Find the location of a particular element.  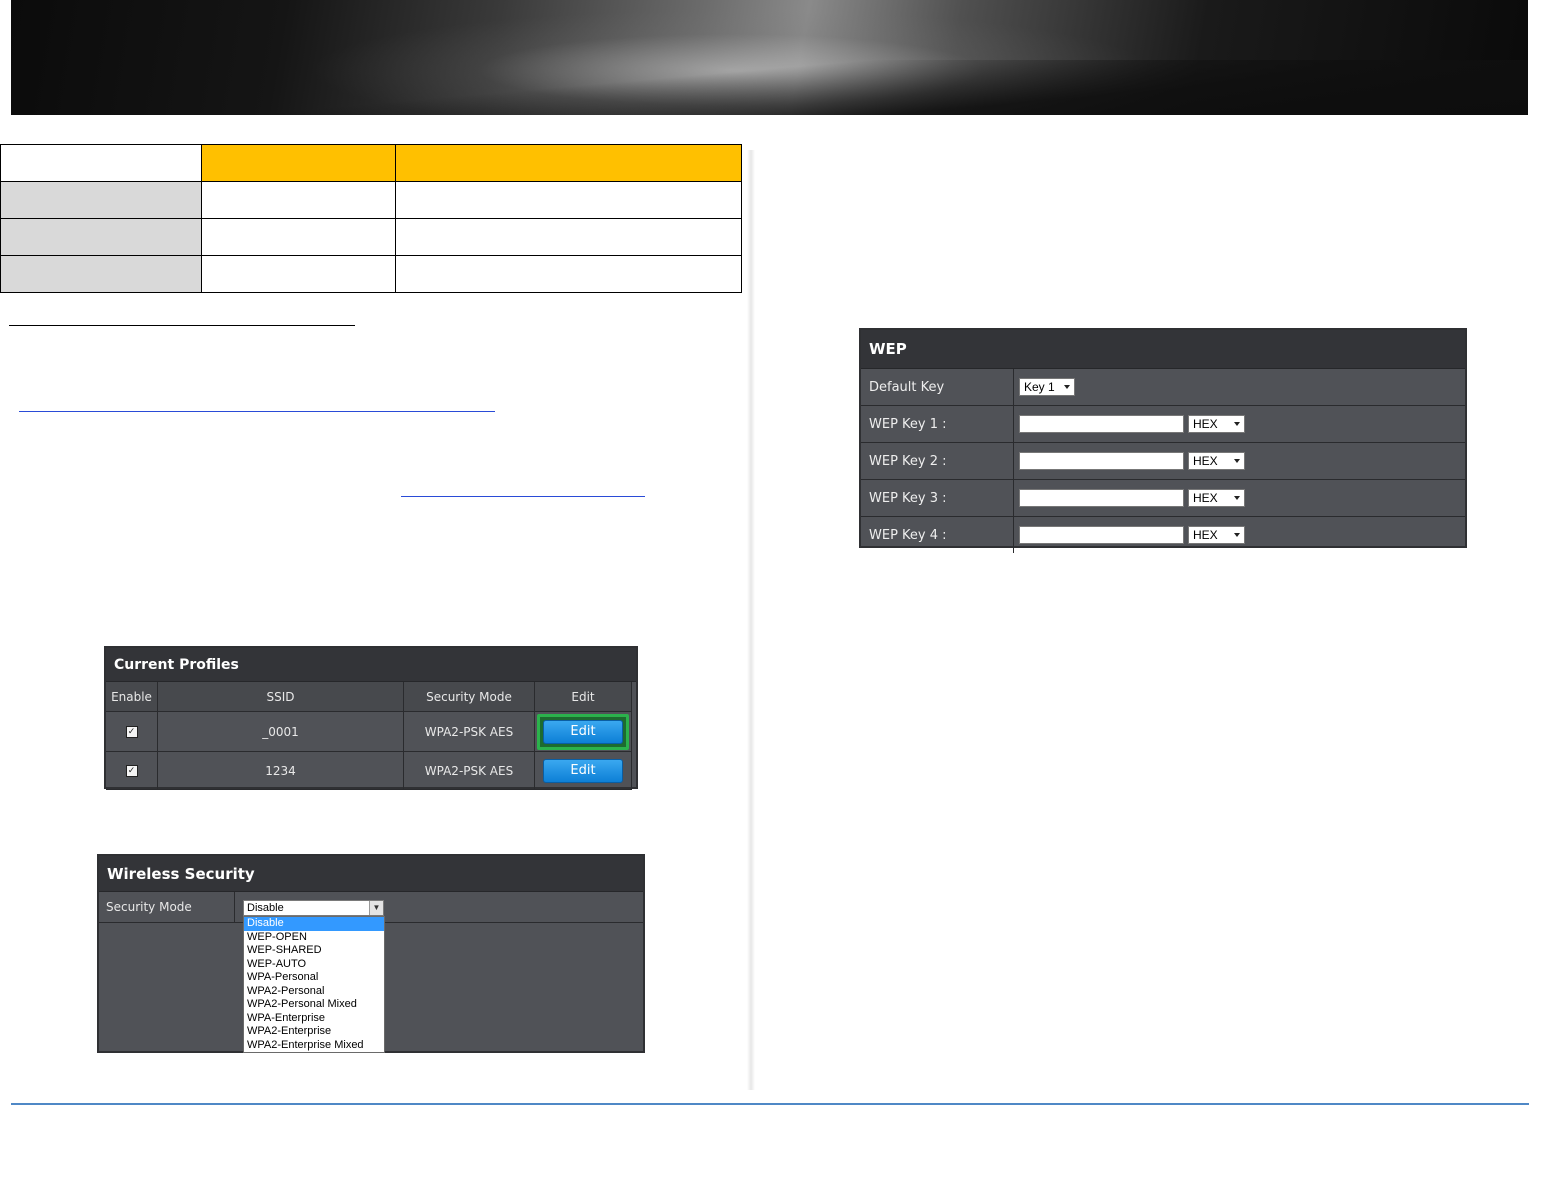

option-wpa2-enterprise-mixed: WPA2-Enterprise Mixed is located at coordinates (314, 1046).